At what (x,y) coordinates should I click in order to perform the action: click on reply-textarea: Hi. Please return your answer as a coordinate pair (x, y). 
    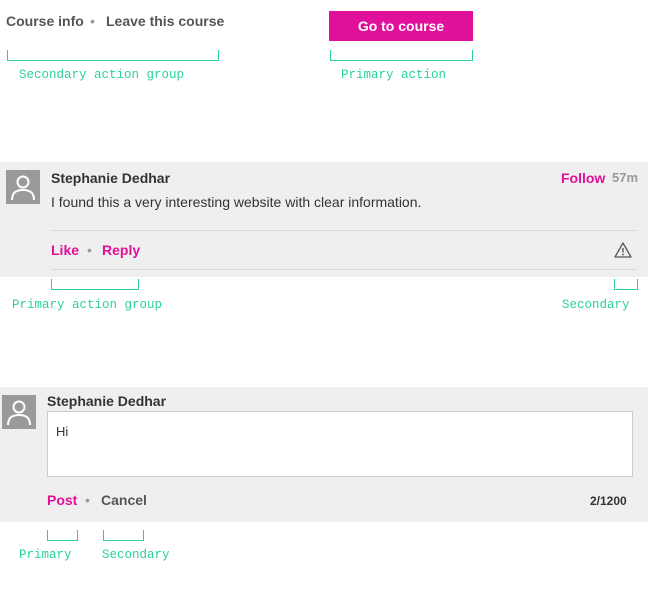
    Looking at the image, I should click on (340, 444).